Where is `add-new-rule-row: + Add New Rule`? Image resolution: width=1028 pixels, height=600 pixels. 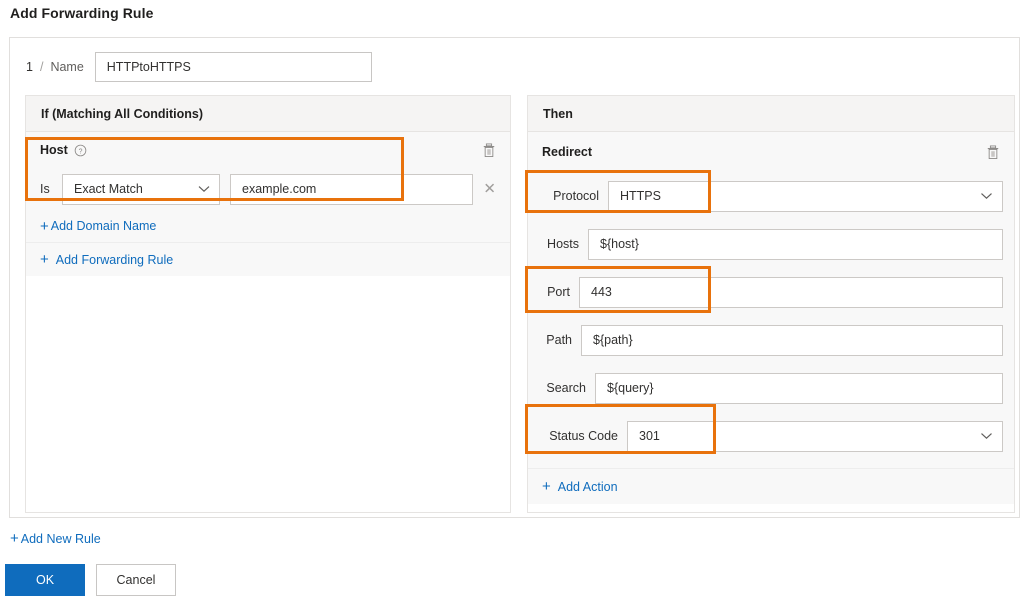 add-new-rule-row: + Add New Rule is located at coordinates (55, 539).